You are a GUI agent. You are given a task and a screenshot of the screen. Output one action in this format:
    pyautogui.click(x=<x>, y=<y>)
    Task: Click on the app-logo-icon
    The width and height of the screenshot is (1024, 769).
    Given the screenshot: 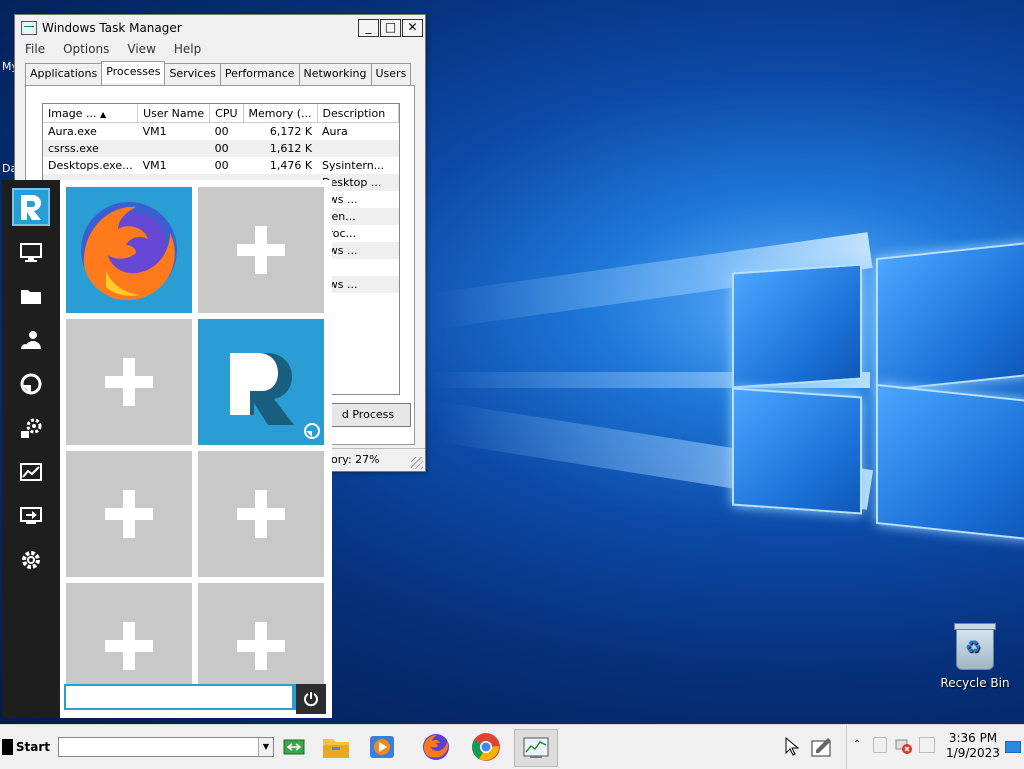 What is the action you would take?
    pyautogui.click(x=275, y=396)
    